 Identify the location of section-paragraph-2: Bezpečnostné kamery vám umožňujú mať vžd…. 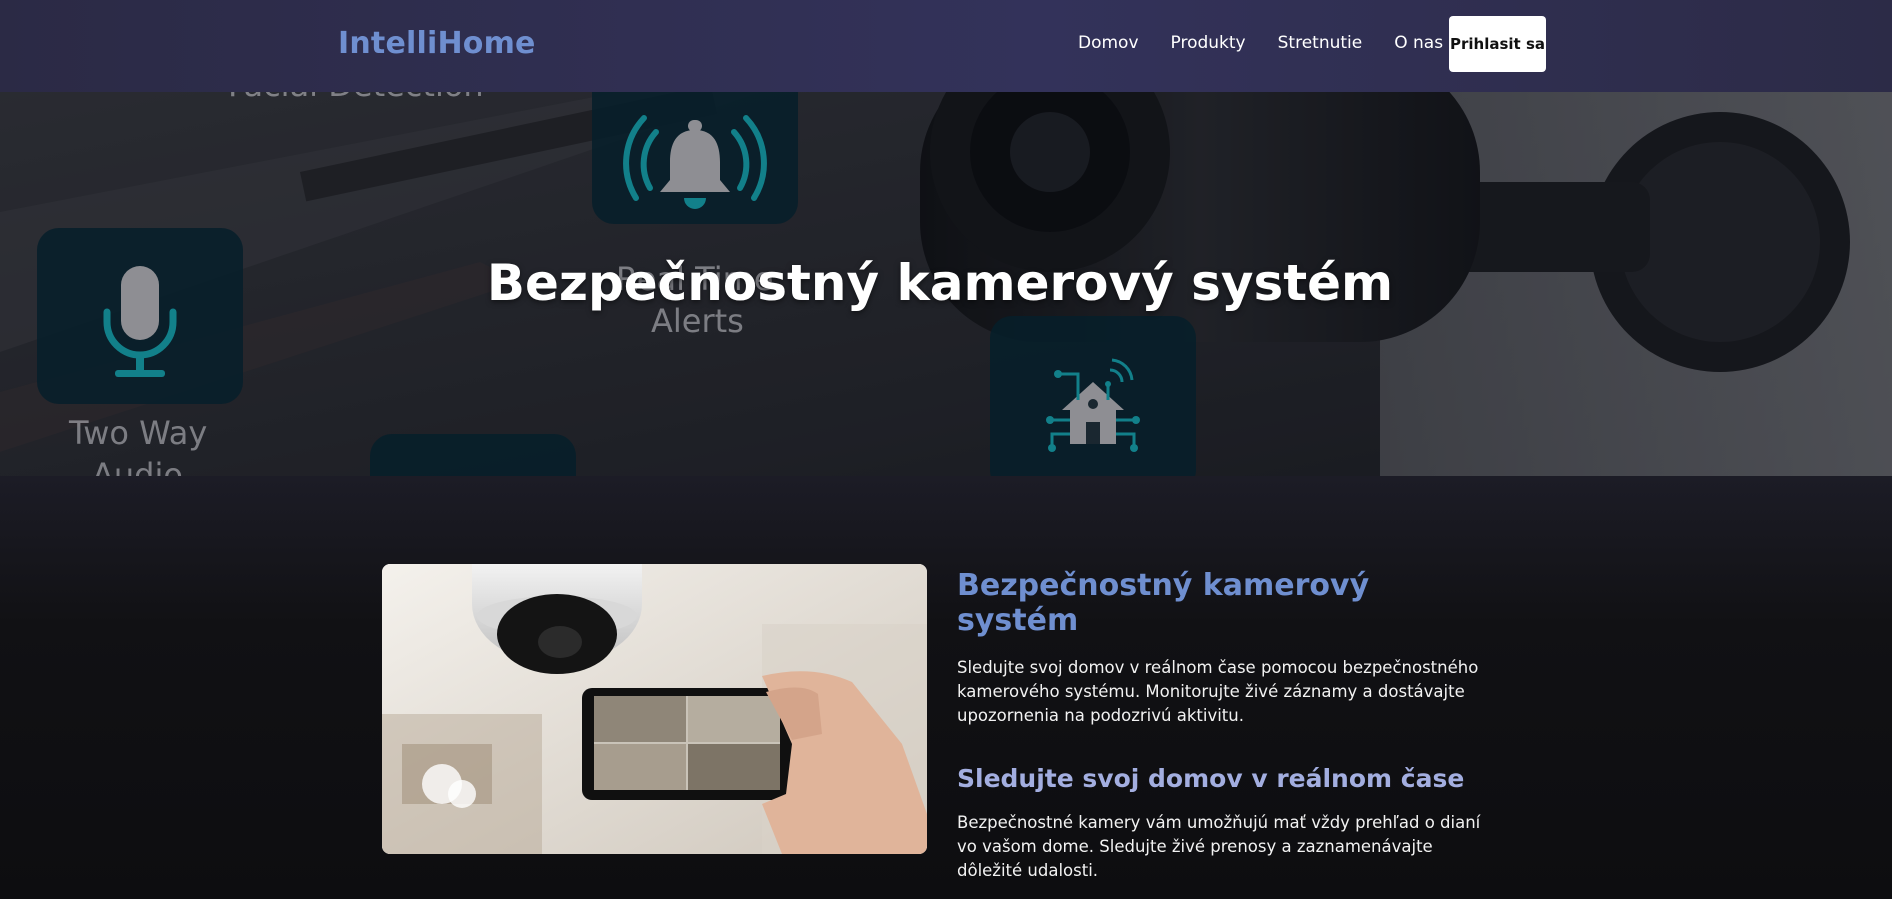
(1219, 846).